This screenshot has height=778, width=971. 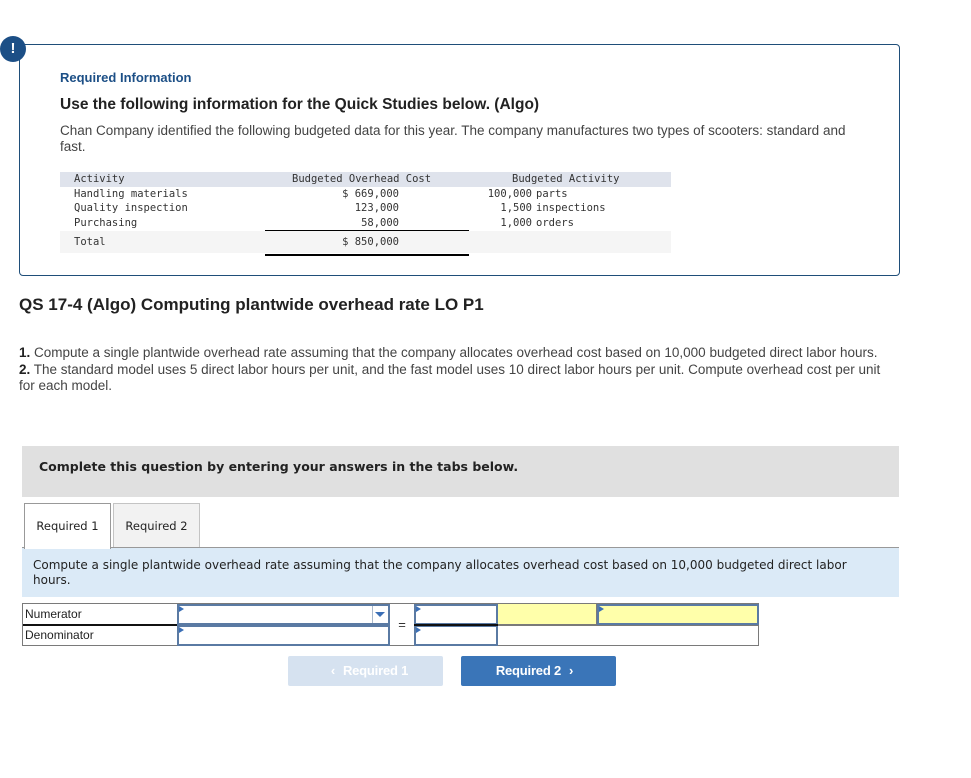 What do you see at coordinates (100, 625) in the screenshot?
I see `label-divider` at bounding box center [100, 625].